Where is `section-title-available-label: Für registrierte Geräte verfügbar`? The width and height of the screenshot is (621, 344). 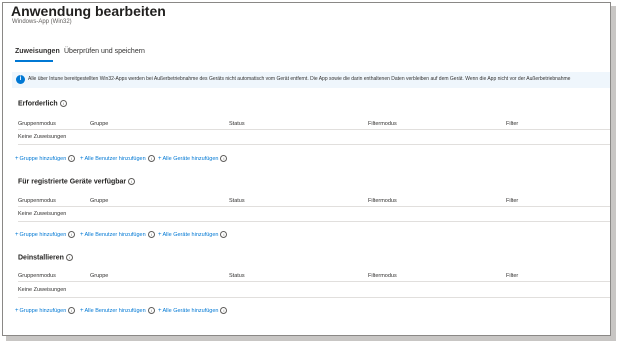
section-title-available-label: Für registrierte Geräte verfügbar is located at coordinates (72, 182).